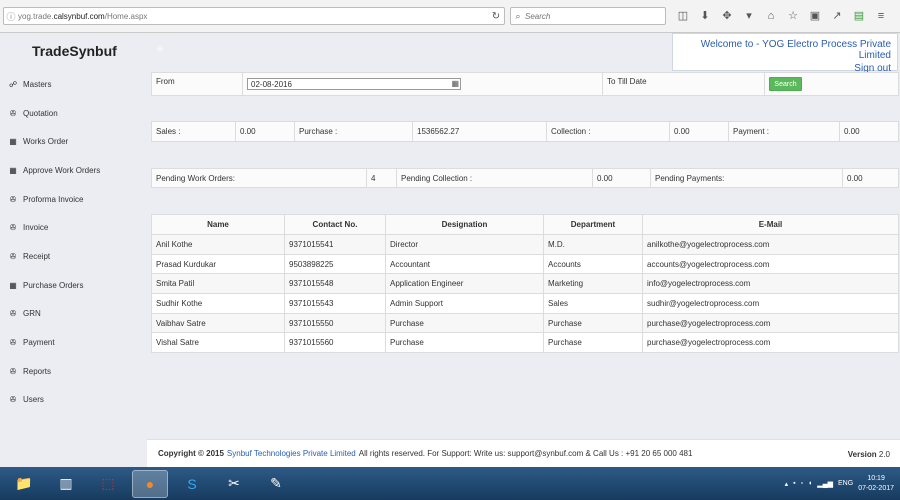  I want to click on works-order-icon: ▦, so click(13, 142).